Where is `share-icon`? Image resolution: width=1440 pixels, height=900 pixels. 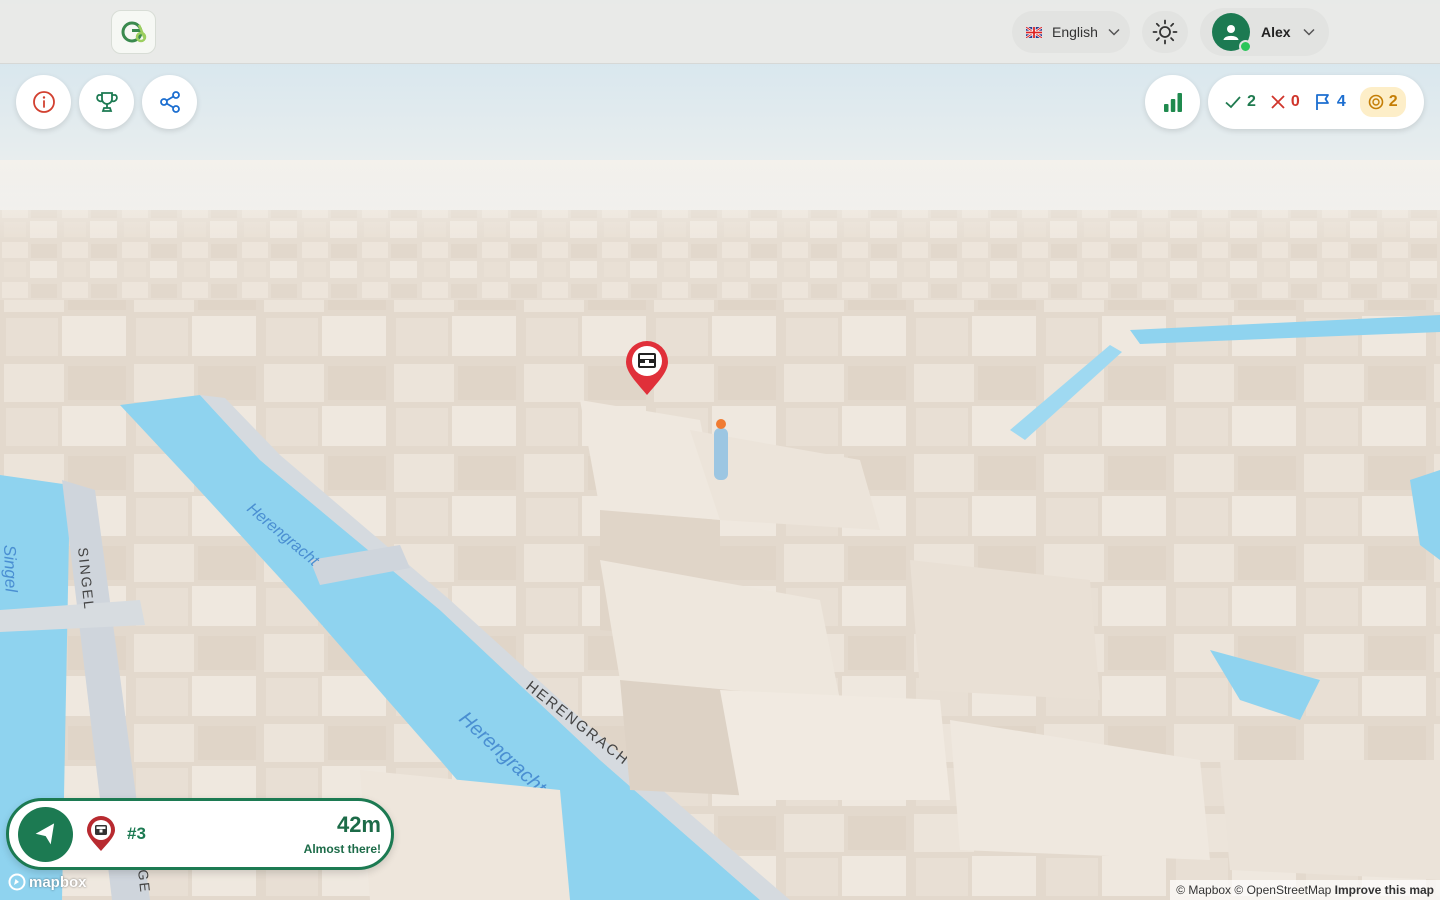 share-icon is located at coordinates (169, 102).